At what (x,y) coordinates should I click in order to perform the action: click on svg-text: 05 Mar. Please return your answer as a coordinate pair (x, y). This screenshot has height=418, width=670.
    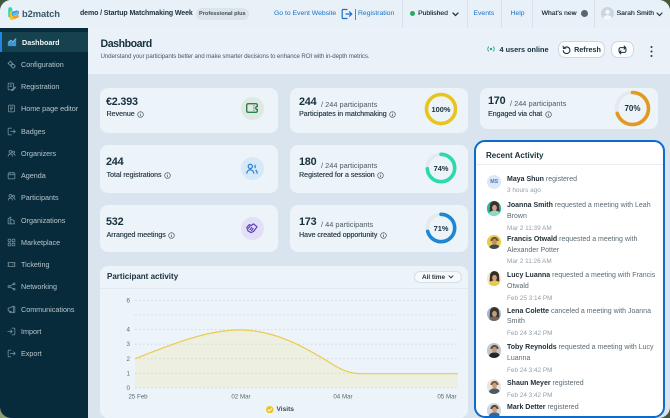
    Looking at the image, I should click on (446, 396).